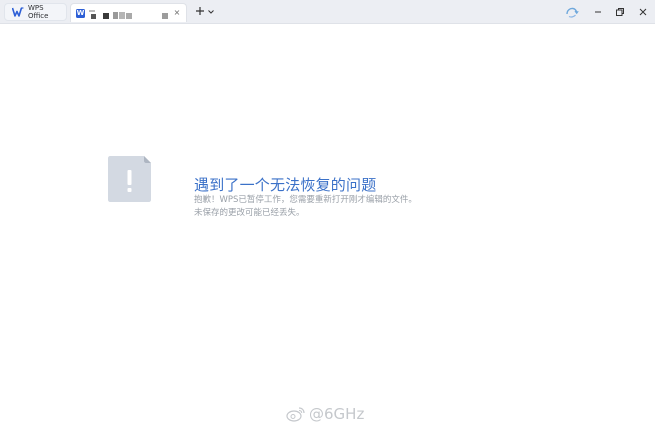  I want to click on weibo-watermark: @6GHz, so click(325, 414).